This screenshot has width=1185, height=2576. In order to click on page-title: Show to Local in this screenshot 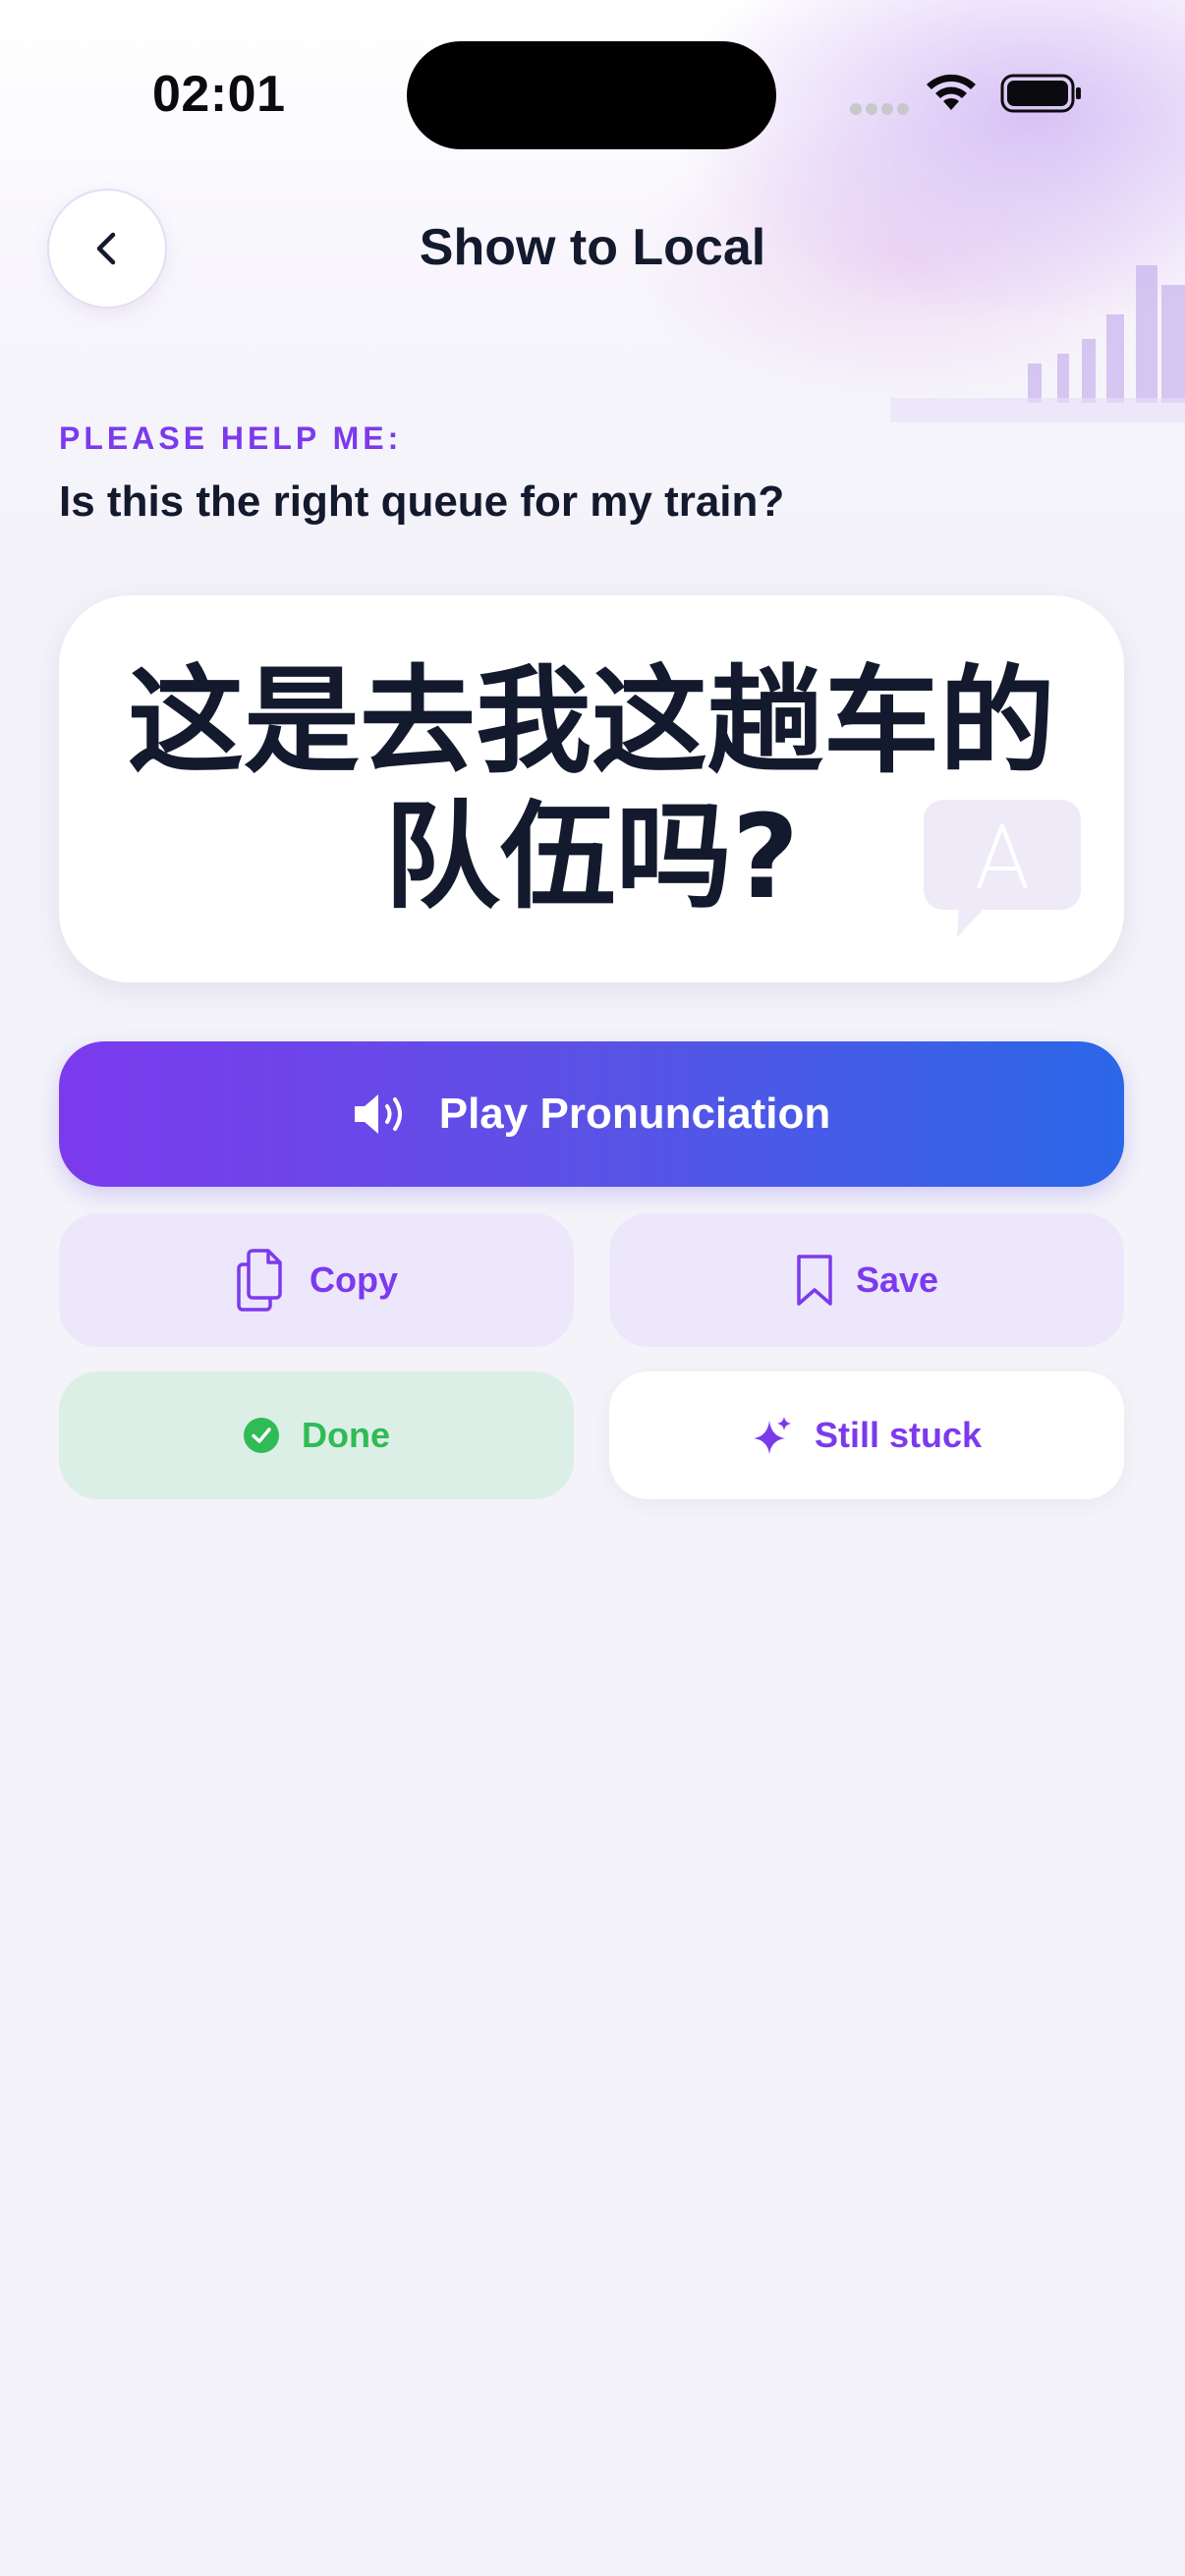, I will do `click(592, 247)`.